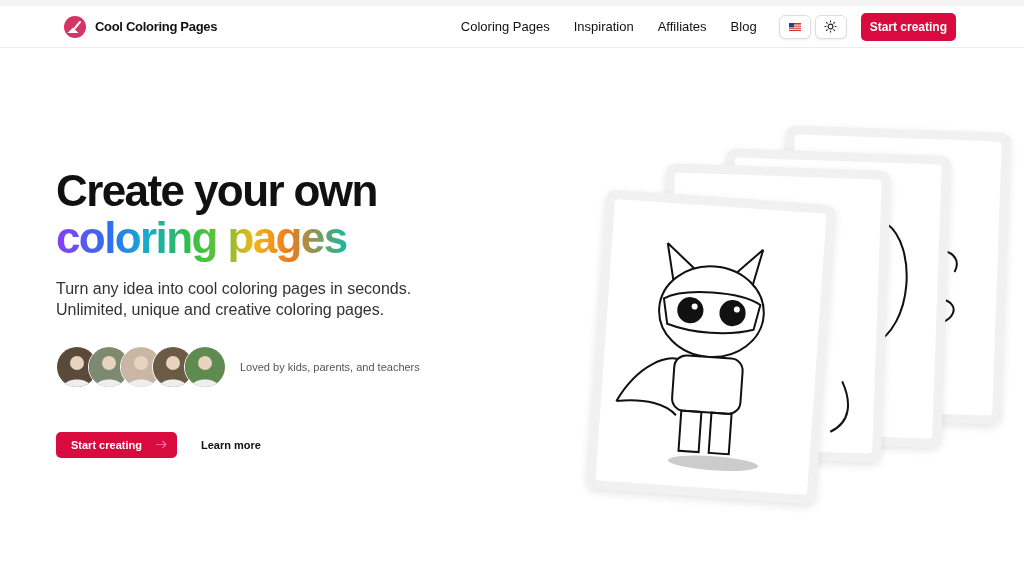 The width and height of the screenshot is (1024, 576). I want to click on social-proof-text: Loved by kids, parents, and teachers, so click(330, 366).